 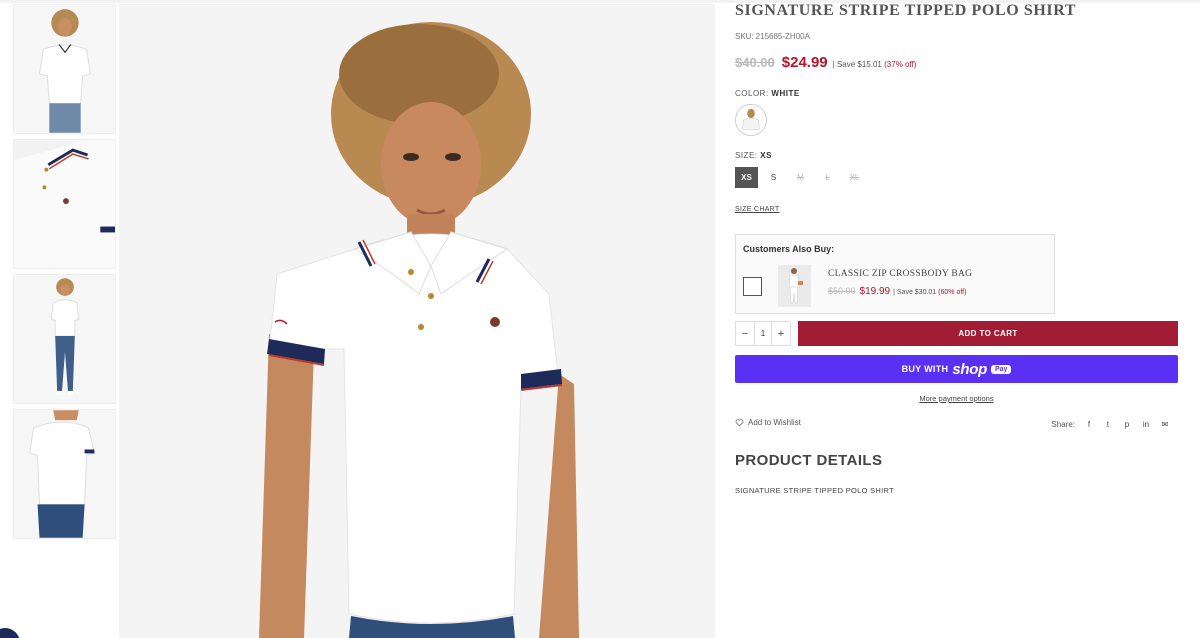 I want to click on color-swatch-white, so click(x=751, y=120).